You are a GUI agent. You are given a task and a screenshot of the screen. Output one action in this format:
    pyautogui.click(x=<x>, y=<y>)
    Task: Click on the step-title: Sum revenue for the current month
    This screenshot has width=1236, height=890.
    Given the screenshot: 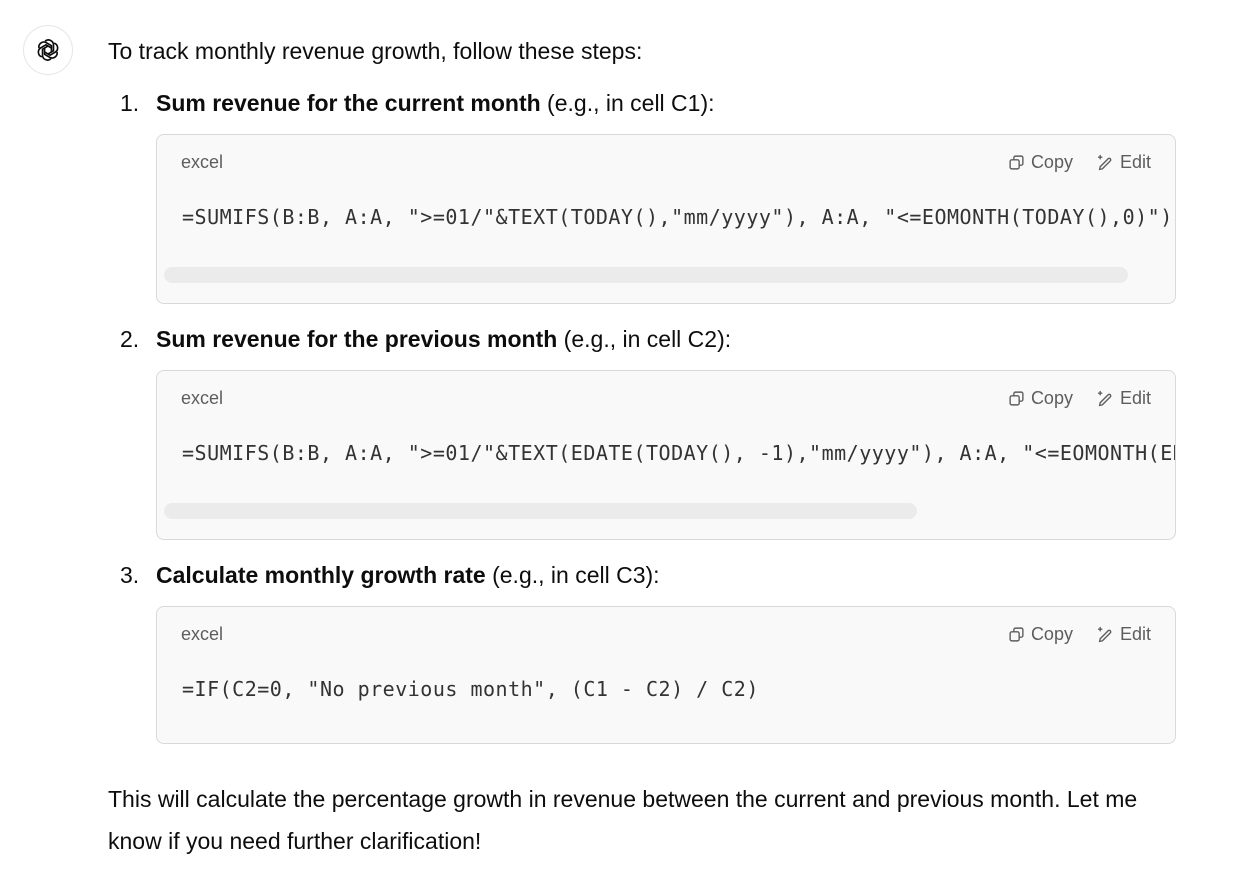 What is the action you would take?
    pyautogui.click(x=348, y=103)
    